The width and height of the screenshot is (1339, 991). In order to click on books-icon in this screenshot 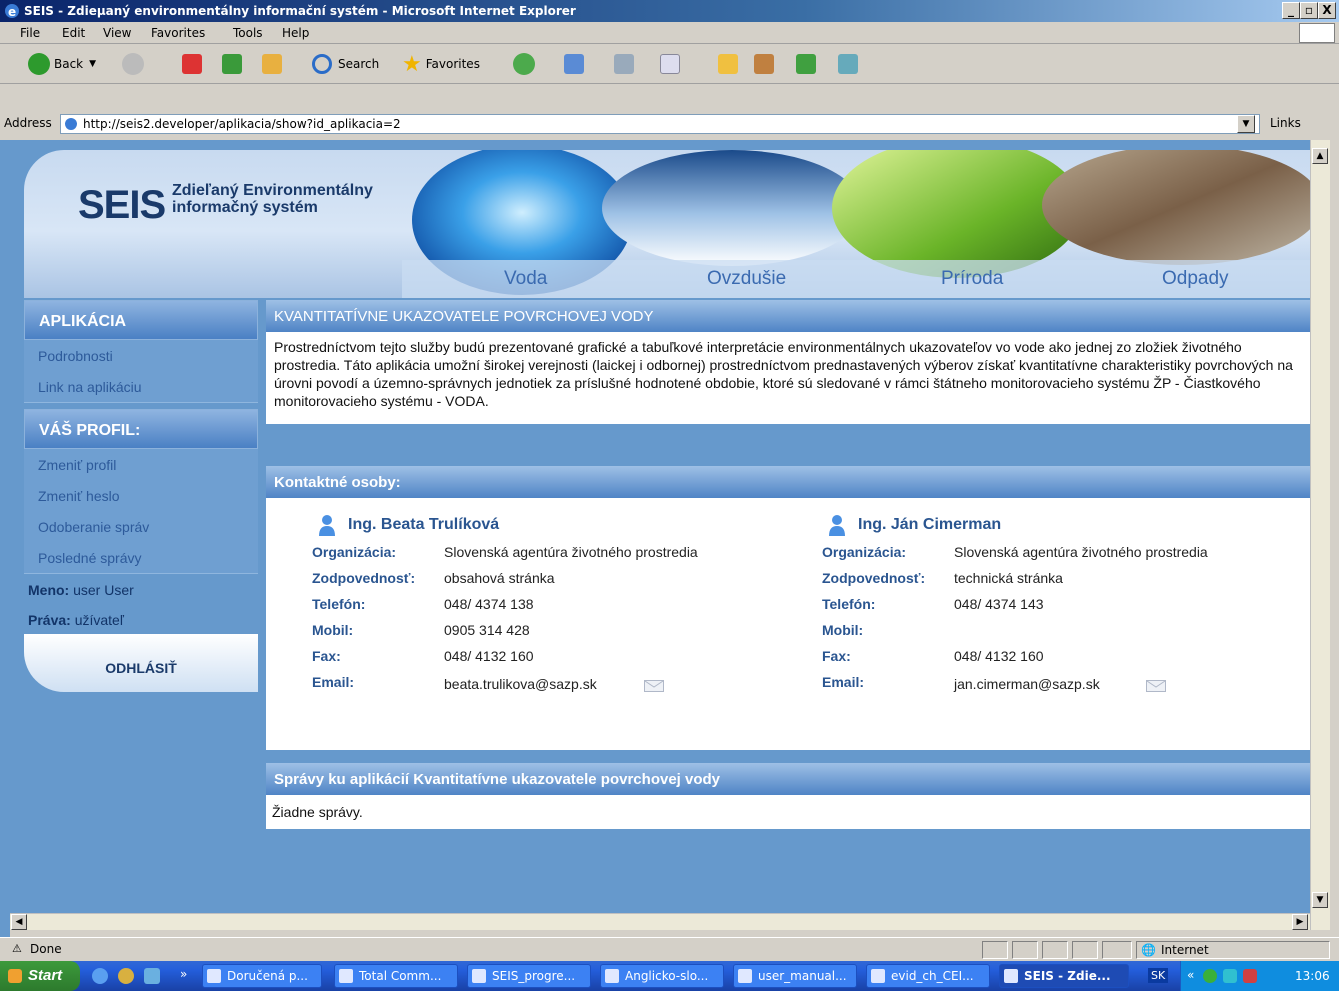, I will do `click(764, 64)`.